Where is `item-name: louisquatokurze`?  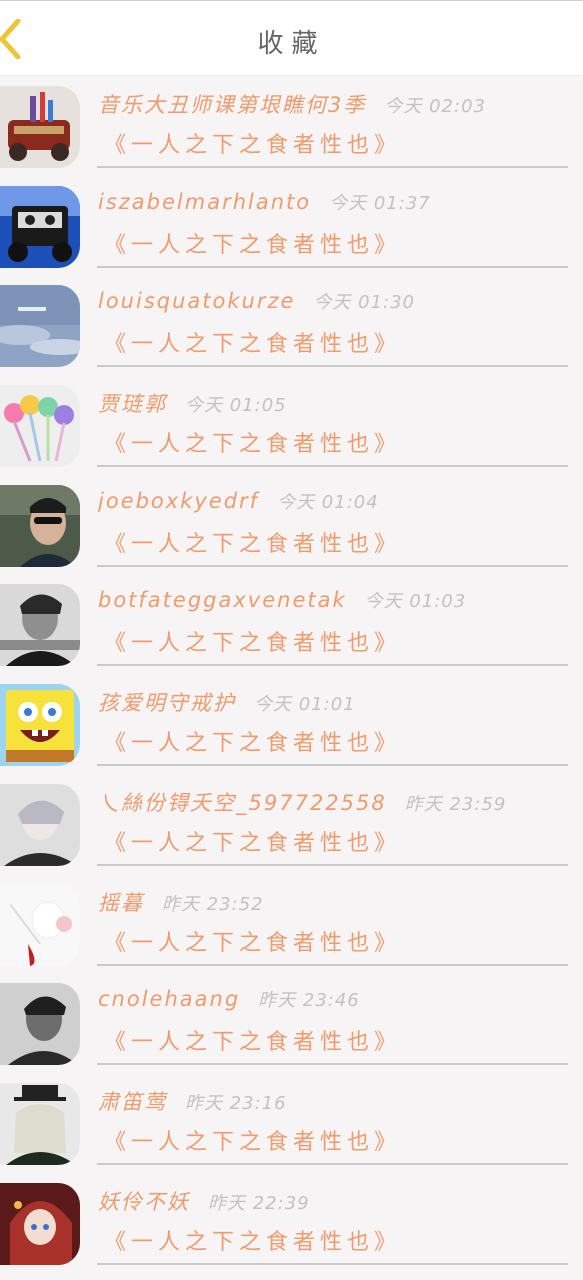
item-name: louisquatokurze is located at coordinates (197, 301).